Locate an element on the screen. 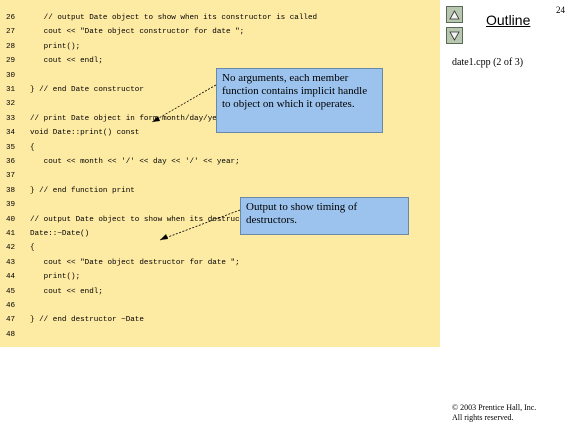 The height and width of the screenshot is (431, 575). triangle-up-icon is located at coordinates (454, 14).